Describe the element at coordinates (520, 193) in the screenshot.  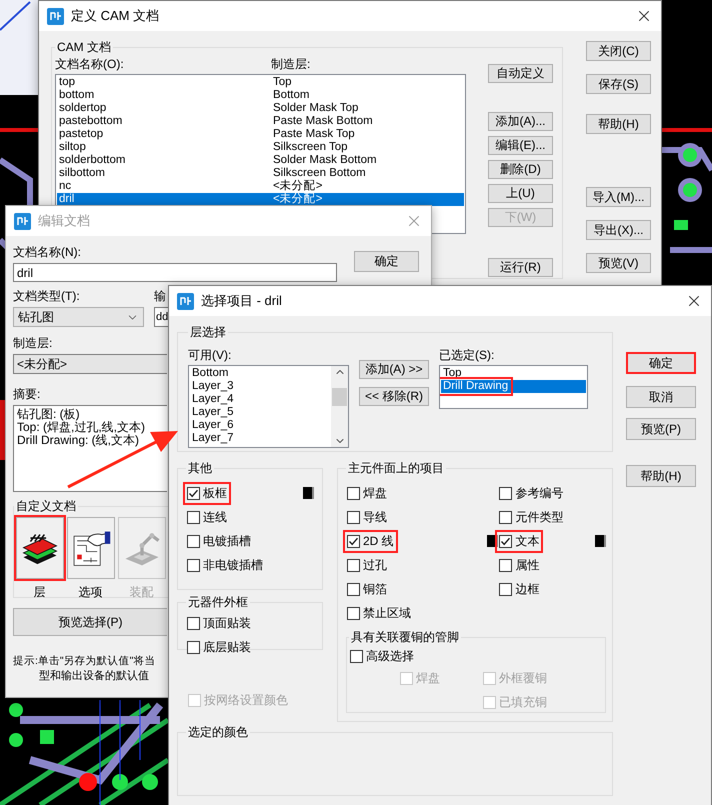
I see `action-button: 上(U)` at that location.